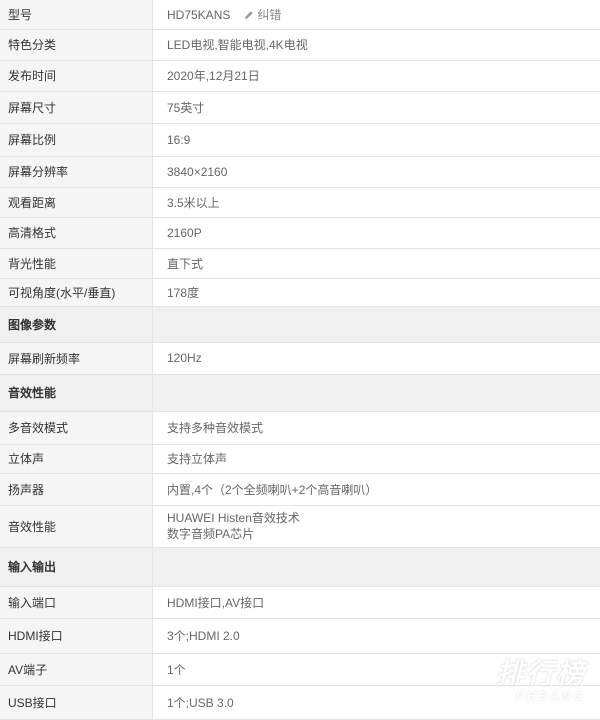 This screenshot has height=720, width=600. I want to click on spec-value-text: 75英寸, so click(185, 108).